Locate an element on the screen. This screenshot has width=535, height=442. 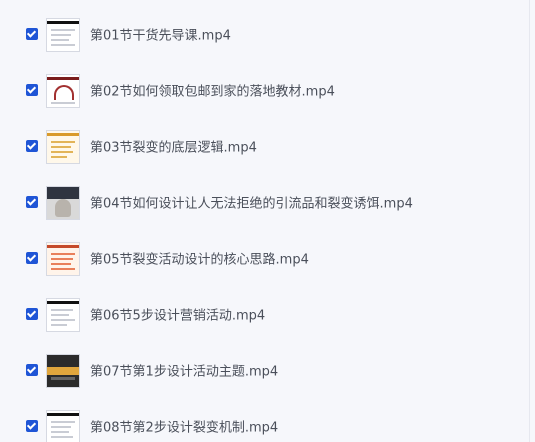
list-item: 第04节如何设计让人无法拒绝的引流品和裂变诱饵.mp4 is located at coordinates (264, 202).